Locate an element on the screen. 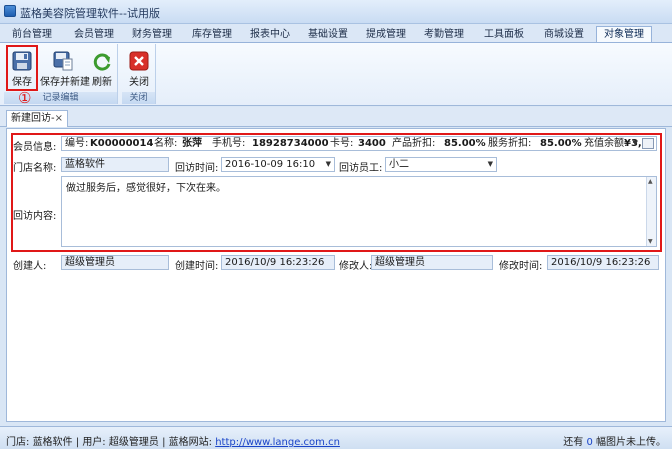 The height and width of the screenshot is (449, 672). visit-staff-label: 回访员工: is located at coordinates (361, 168).